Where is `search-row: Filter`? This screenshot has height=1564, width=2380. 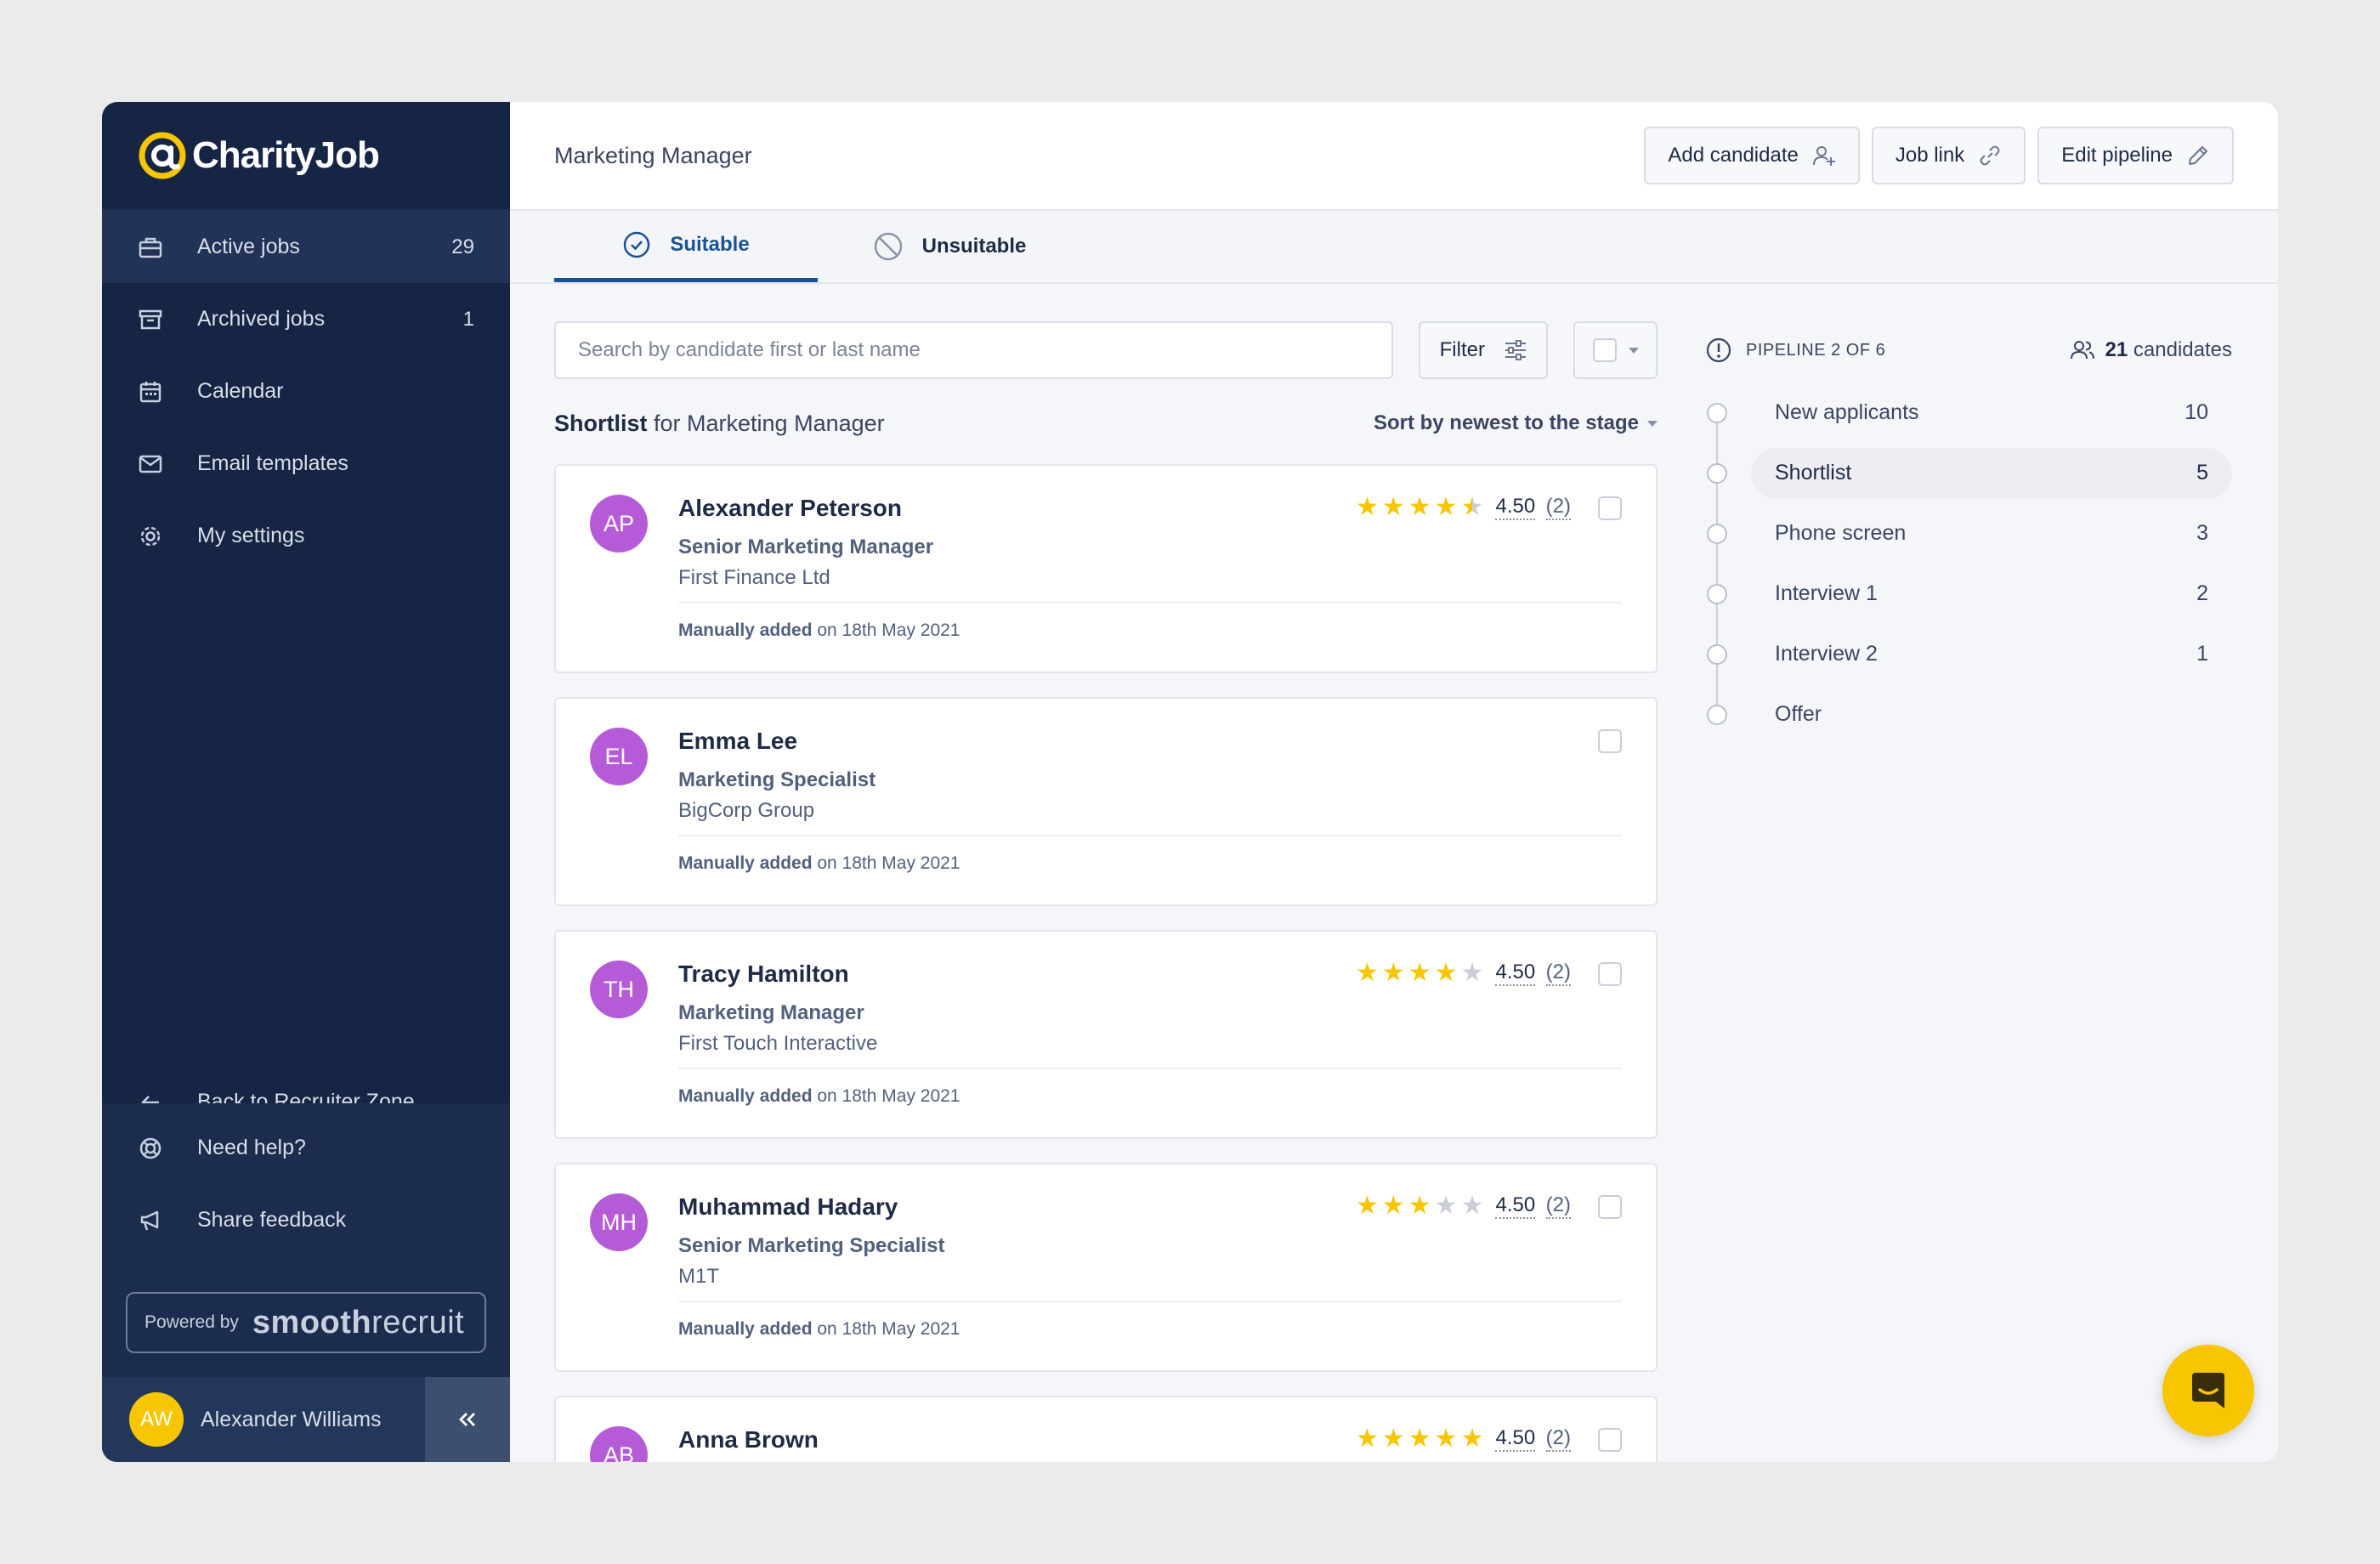
search-row: Filter is located at coordinates (1106, 350).